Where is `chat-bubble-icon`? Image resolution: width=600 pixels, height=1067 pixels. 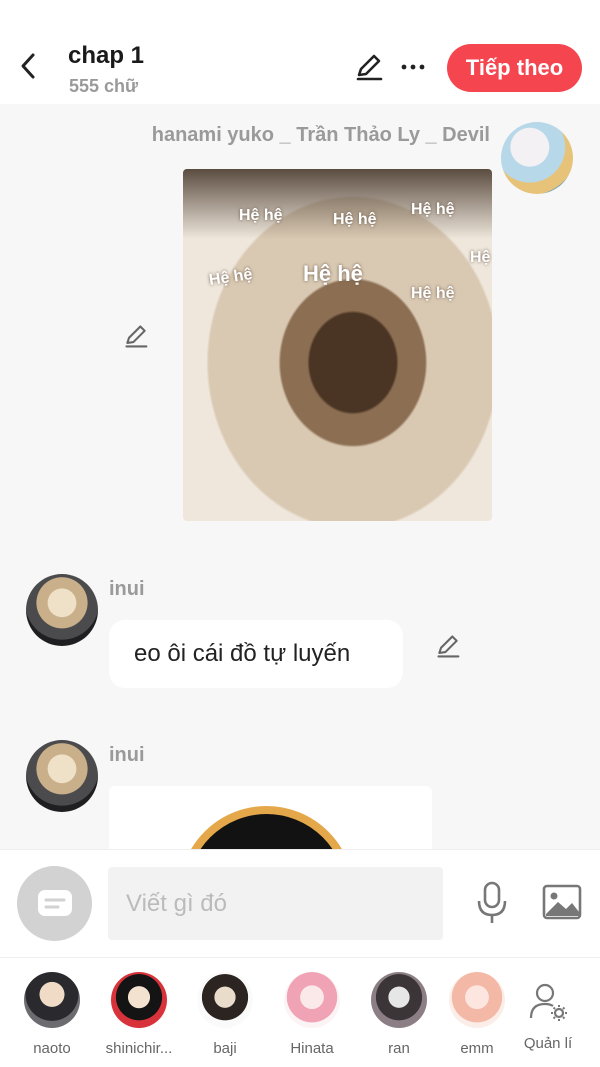 chat-bubble-icon is located at coordinates (54, 902).